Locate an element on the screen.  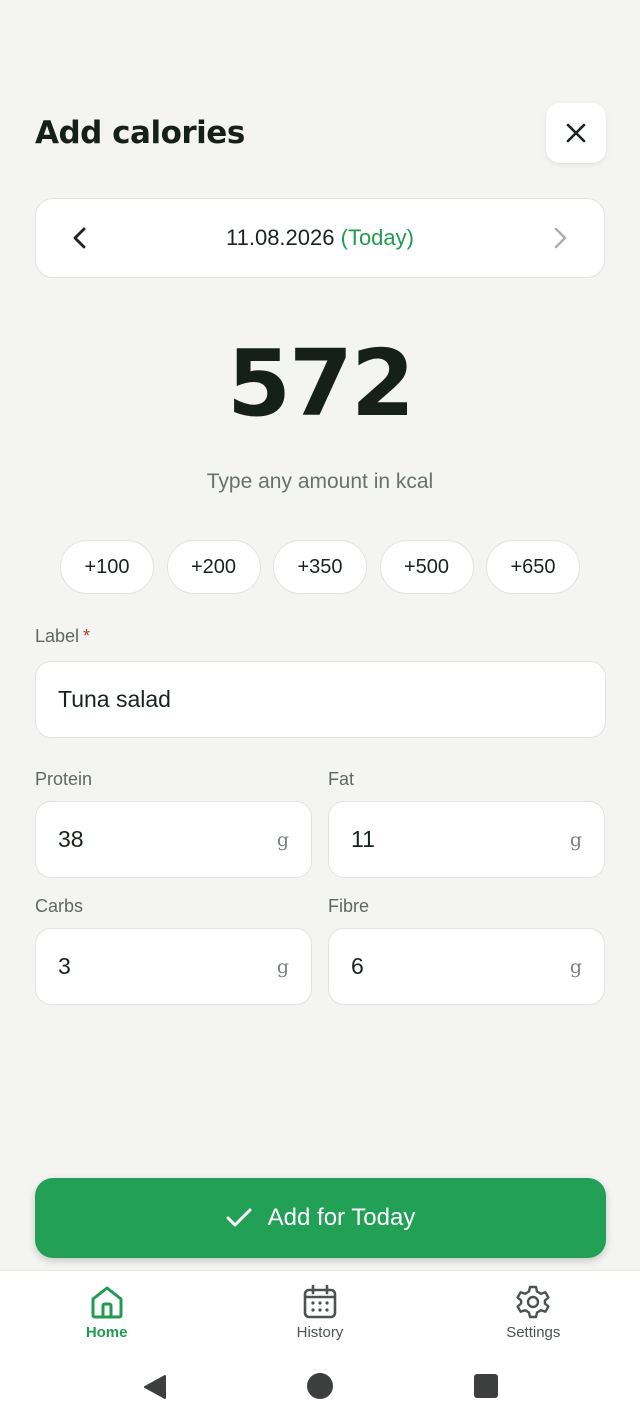
protein-input: 38 g is located at coordinates (173, 839).